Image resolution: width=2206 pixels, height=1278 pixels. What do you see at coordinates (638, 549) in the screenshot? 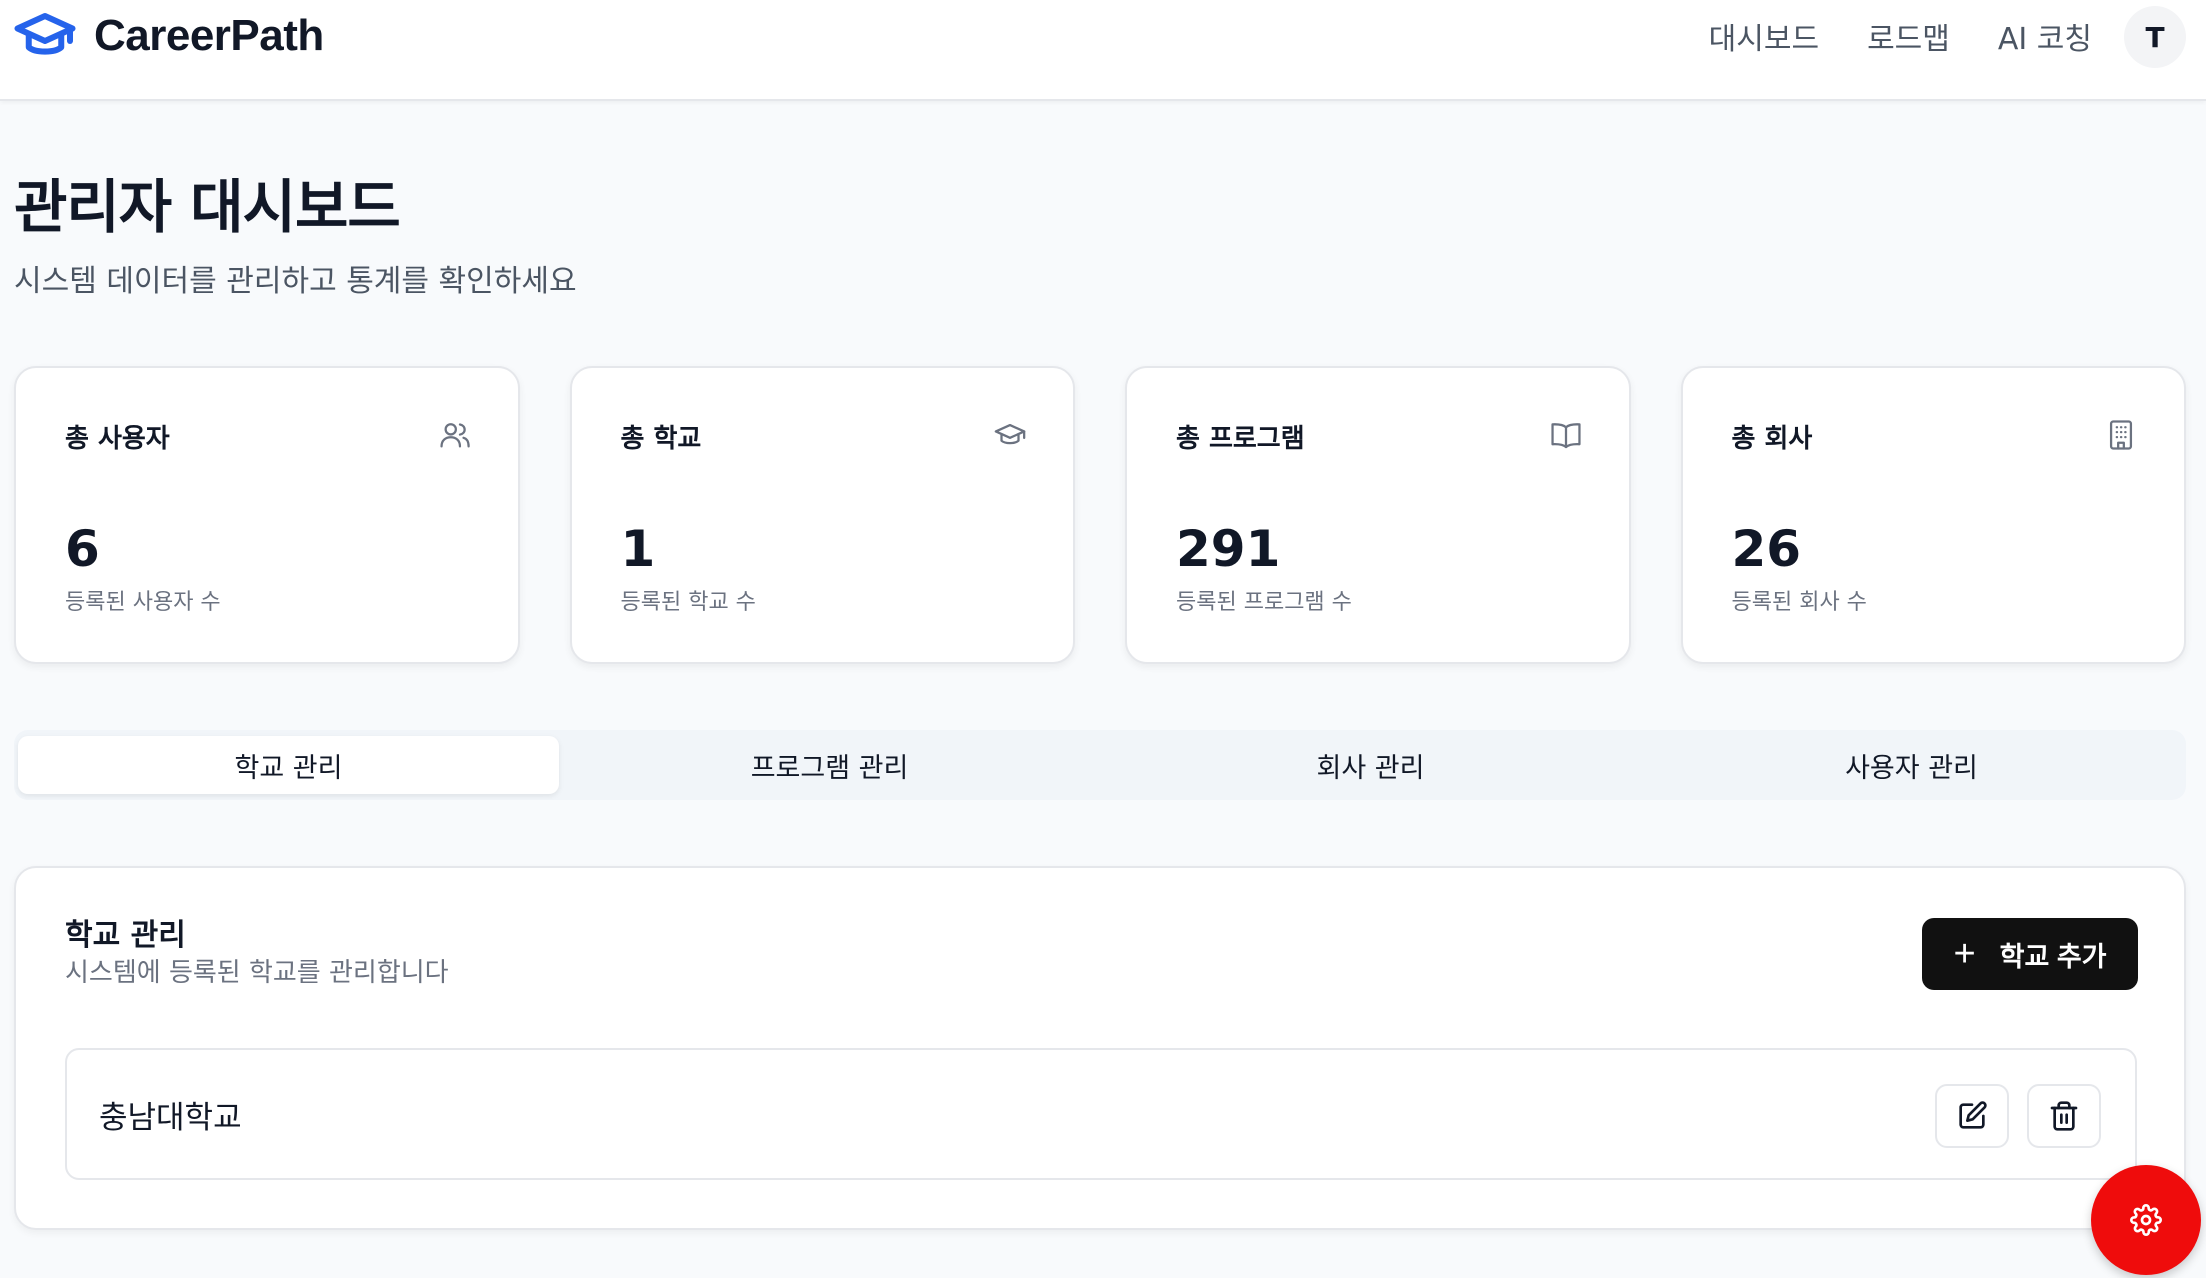
I see `stat-value: 1` at bounding box center [638, 549].